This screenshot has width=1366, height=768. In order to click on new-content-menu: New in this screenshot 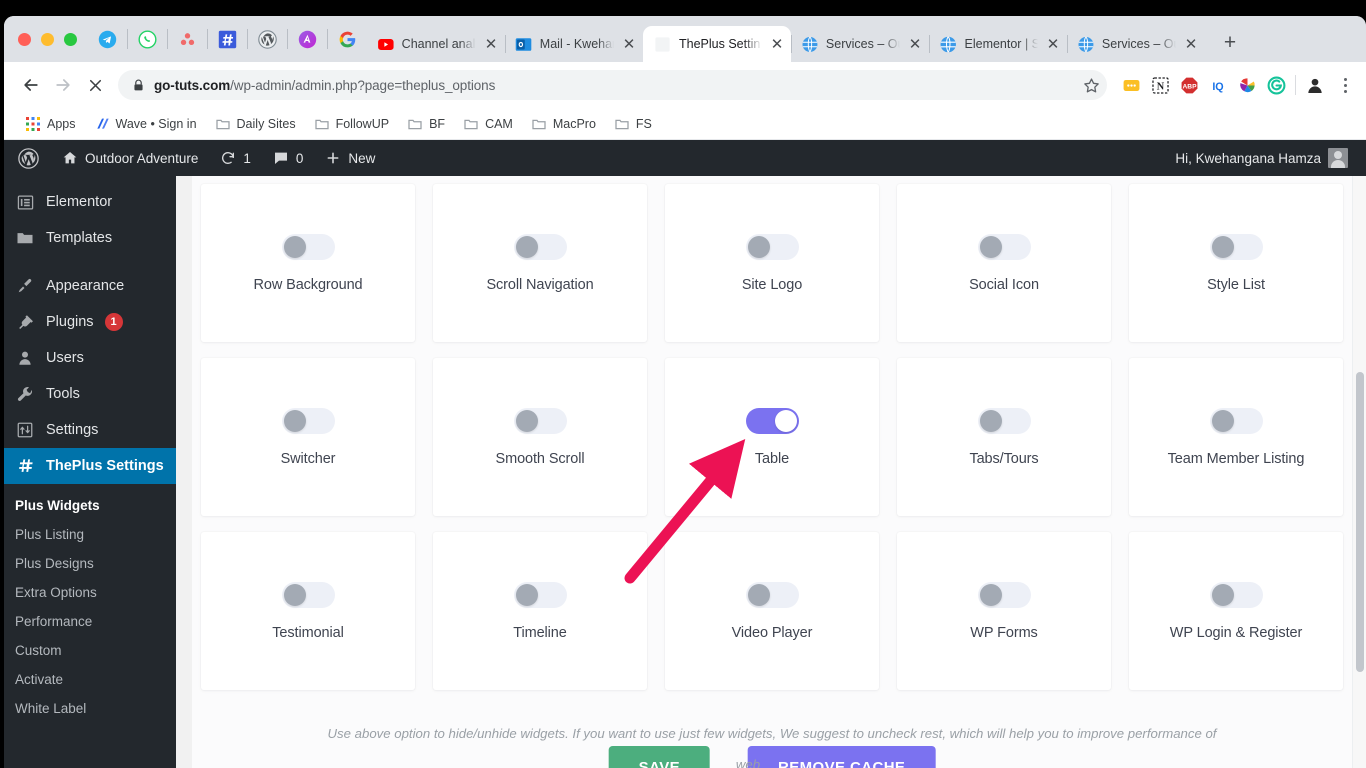, I will do `click(350, 158)`.